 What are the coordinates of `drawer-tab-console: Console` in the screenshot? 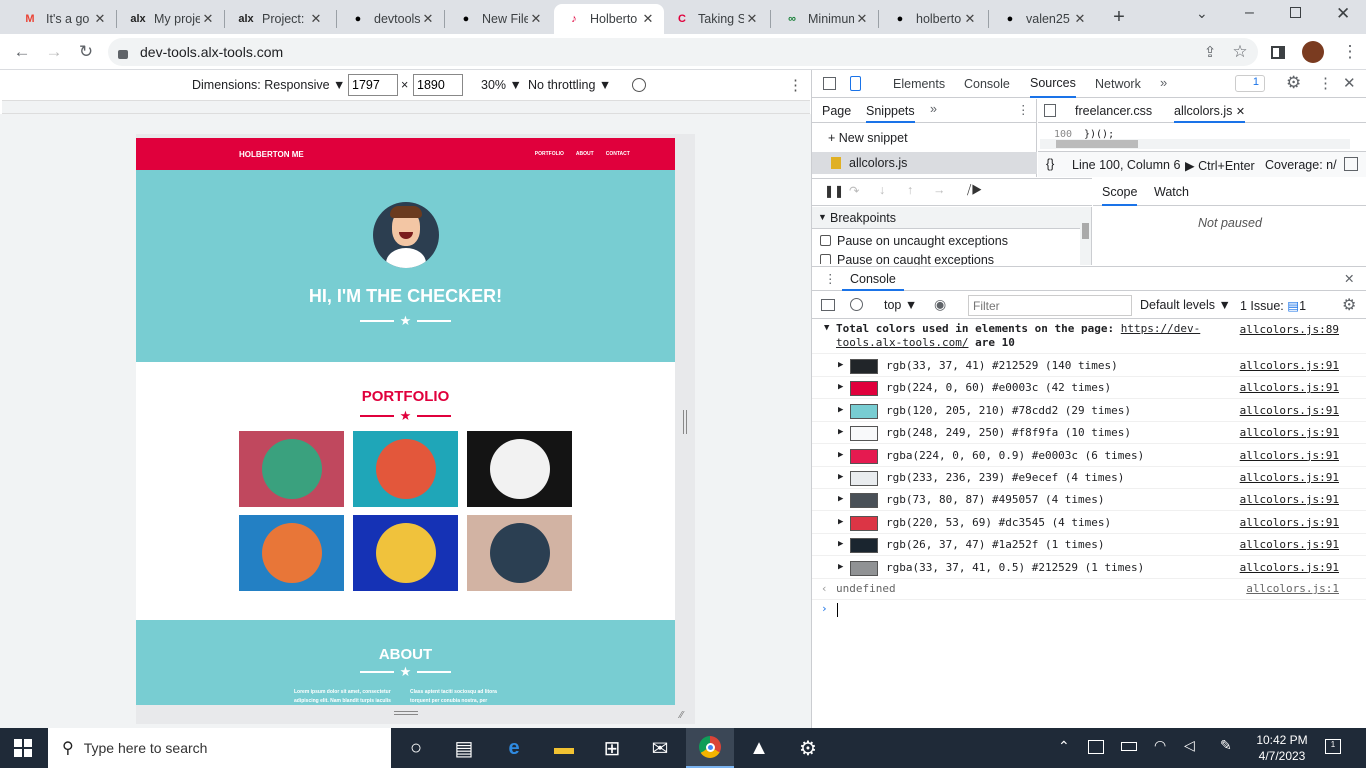 It's located at (873, 279).